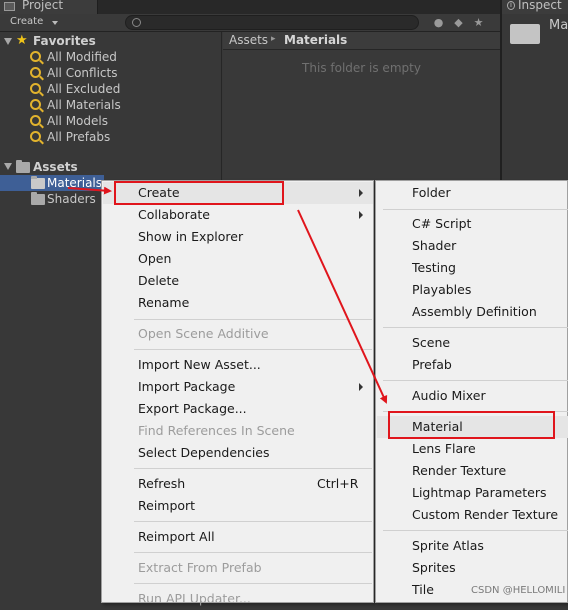 The height and width of the screenshot is (610, 568). Describe the element at coordinates (89, 190) in the screenshot. I see `annotation-arrow-to-create` at that location.